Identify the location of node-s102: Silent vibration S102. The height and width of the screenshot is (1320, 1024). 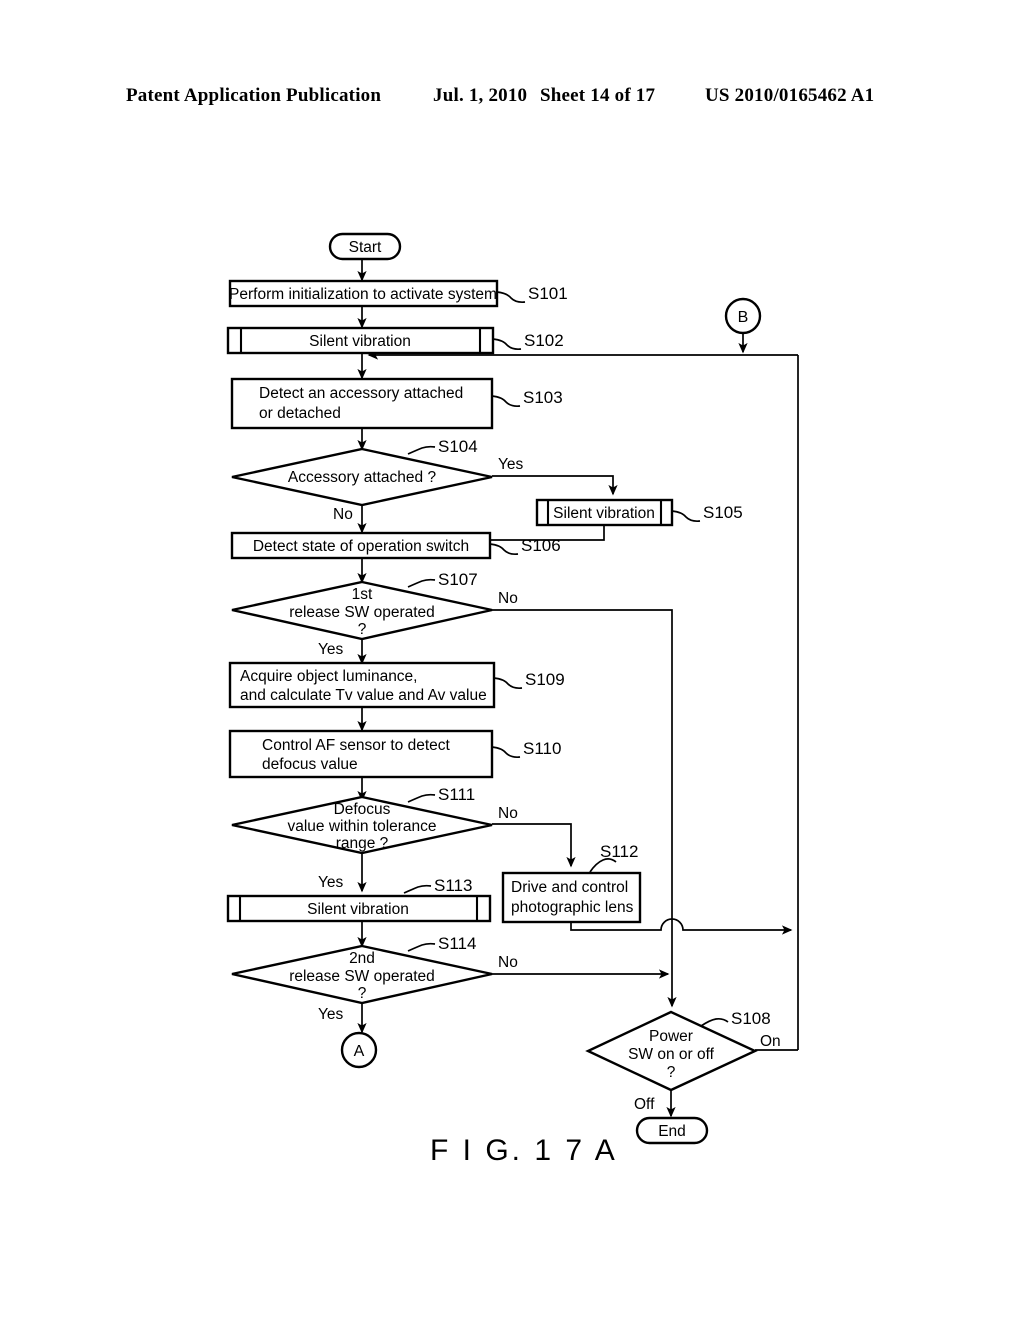
(395, 340).